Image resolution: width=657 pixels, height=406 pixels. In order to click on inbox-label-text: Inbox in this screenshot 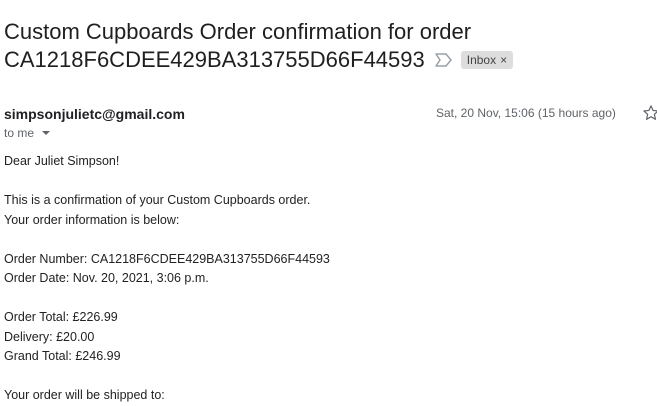, I will do `click(481, 60)`.